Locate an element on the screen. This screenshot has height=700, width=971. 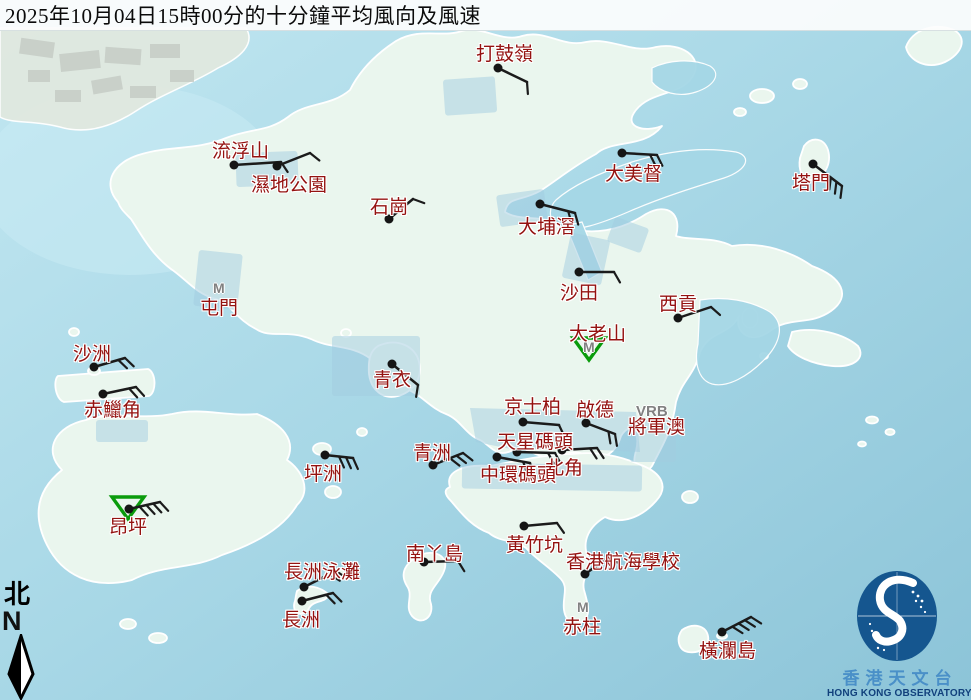
station-label: 橫瀾島 is located at coordinates (727, 652).